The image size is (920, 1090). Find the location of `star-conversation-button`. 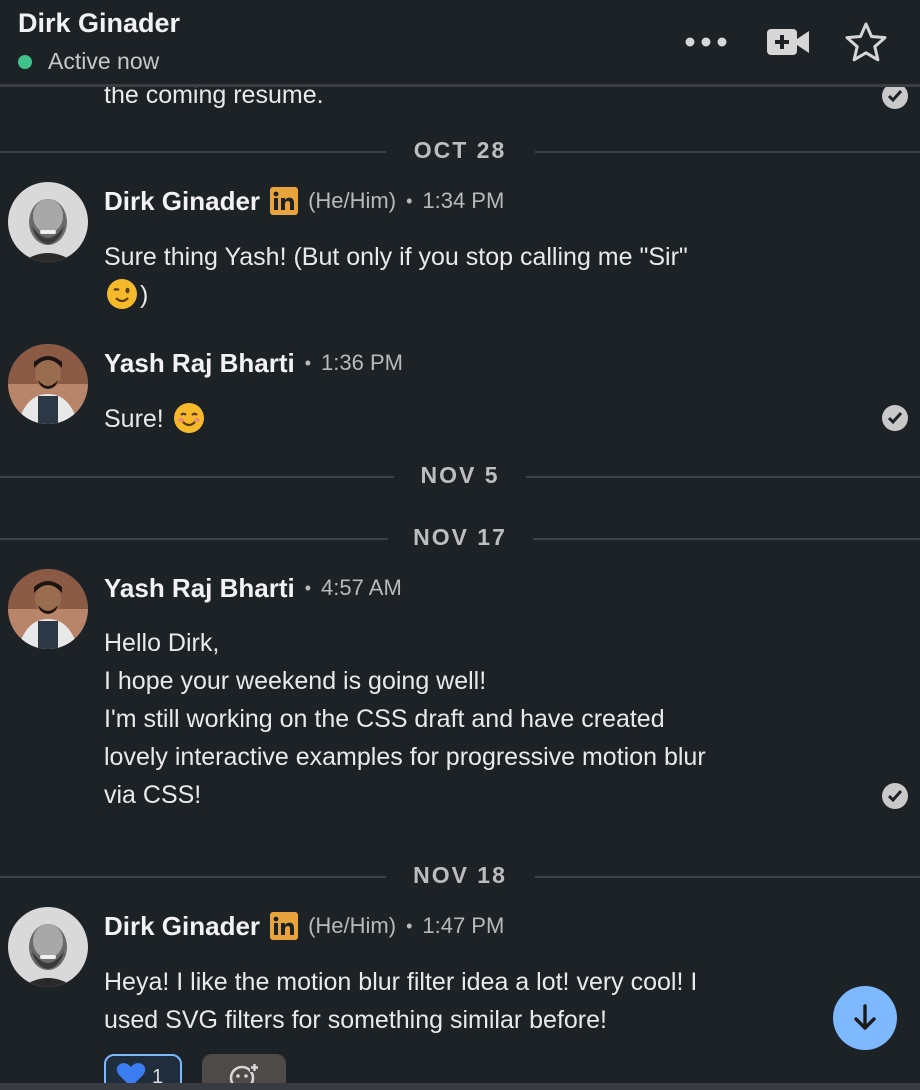

star-conversation-button is located at coordinates (866, 42).